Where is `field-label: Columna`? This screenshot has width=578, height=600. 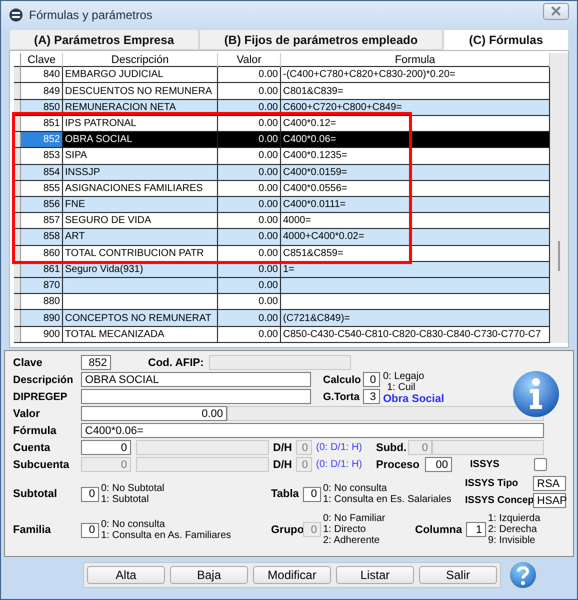 field-label: Columna is located at coordinates (439, 530).